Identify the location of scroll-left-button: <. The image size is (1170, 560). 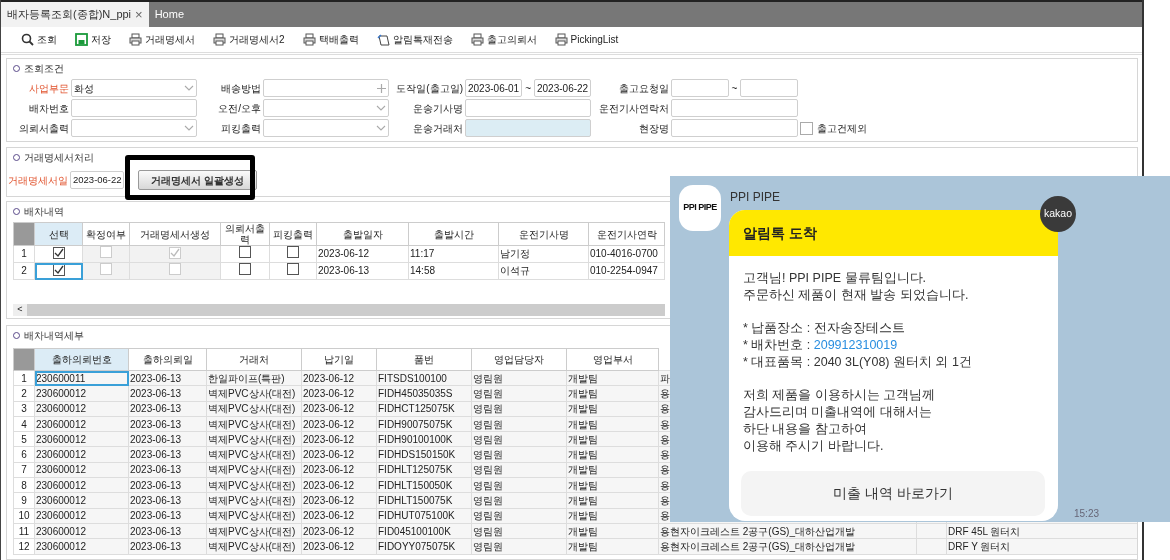
(20, 310).